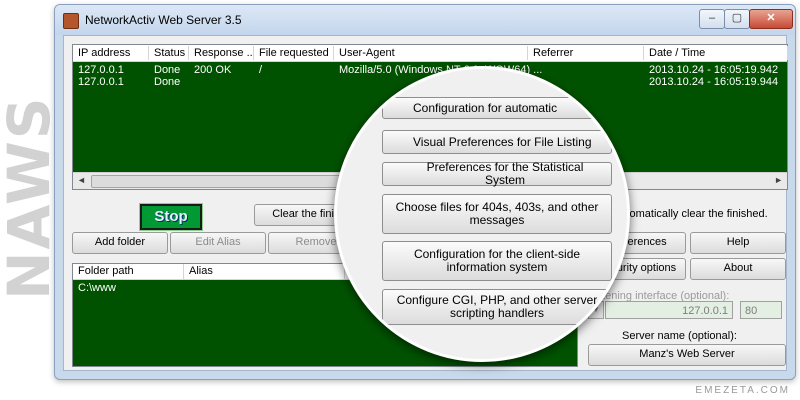 This screenshot has height=400, width=800. I want to click on col-status: Status, so click(169, 53).